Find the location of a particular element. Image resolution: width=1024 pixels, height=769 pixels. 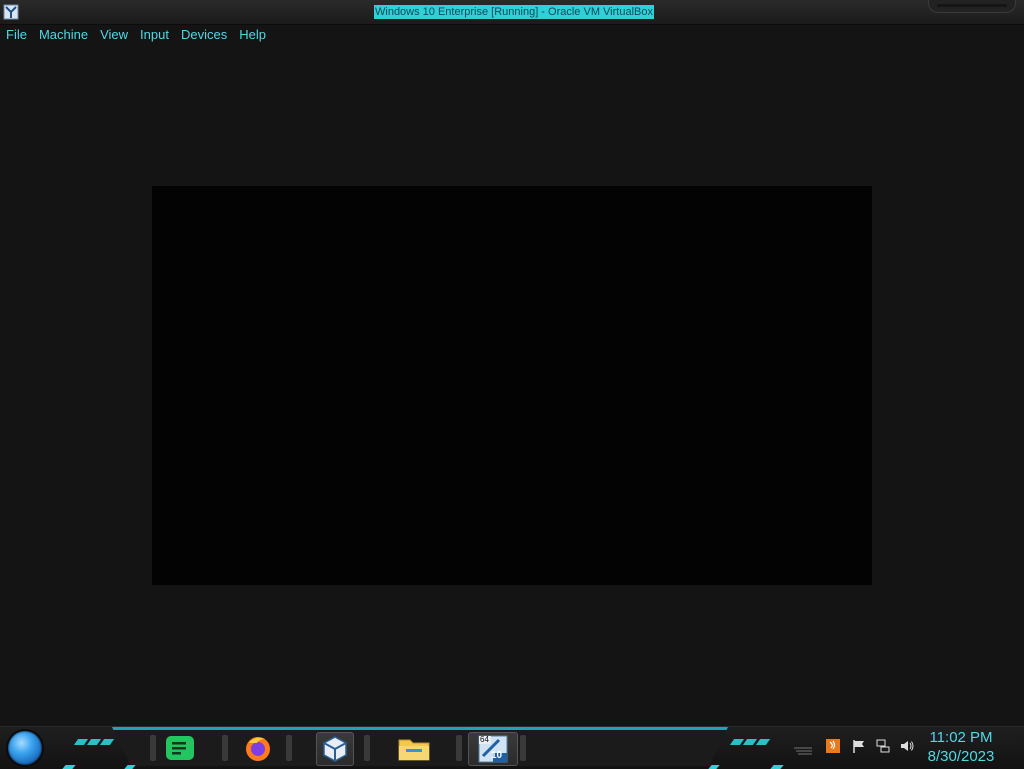

clock-time: 11:02 PM is located at coordinates (961, 737).